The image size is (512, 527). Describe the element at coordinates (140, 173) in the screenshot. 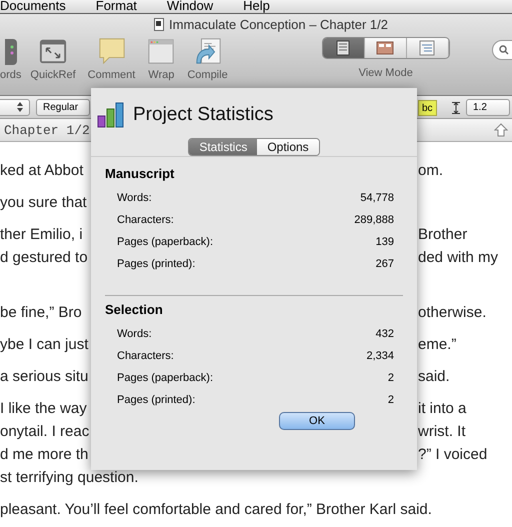

I see `section-title: Manuscript` at that location.